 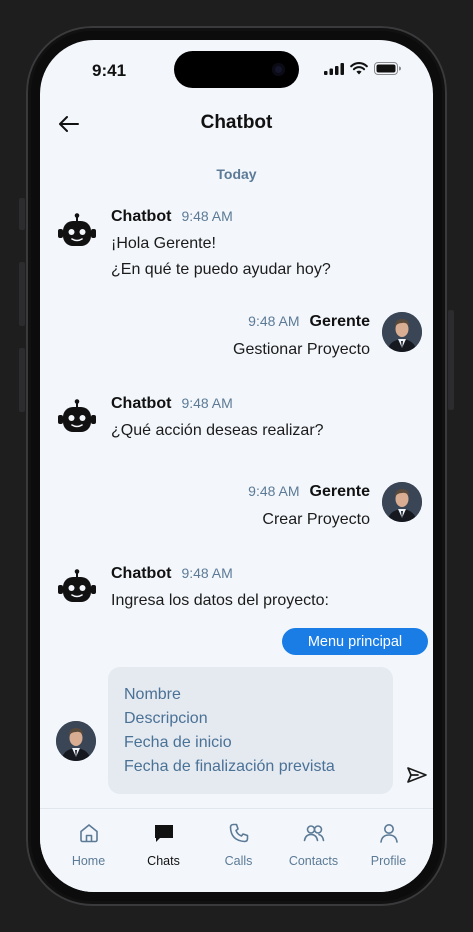 I want to click on message-line: ¿Qué acción deseas realizar?, so click(x=217, y=430).